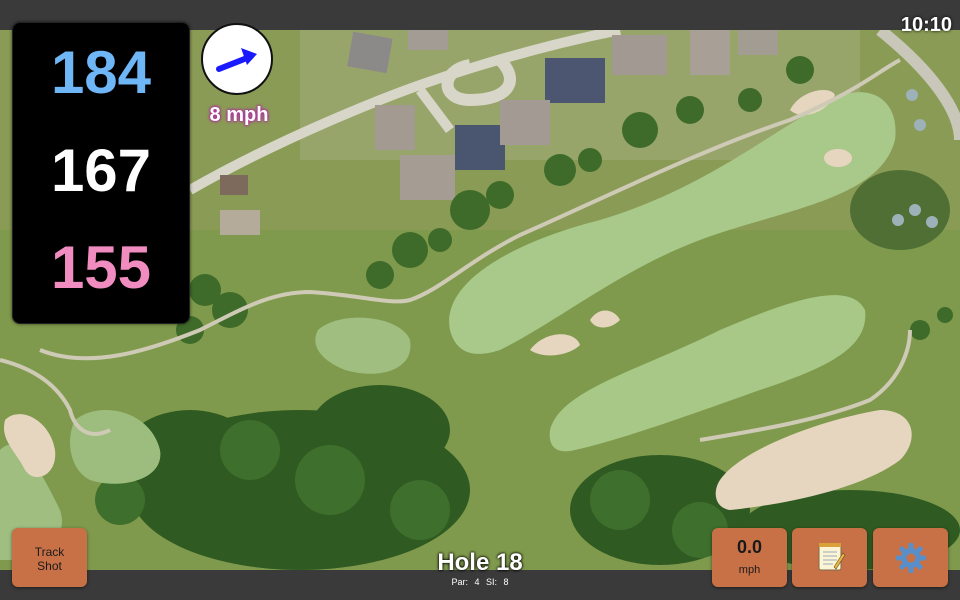  I want to click on yardage-panel: 184 167 155, so click(101, 173).